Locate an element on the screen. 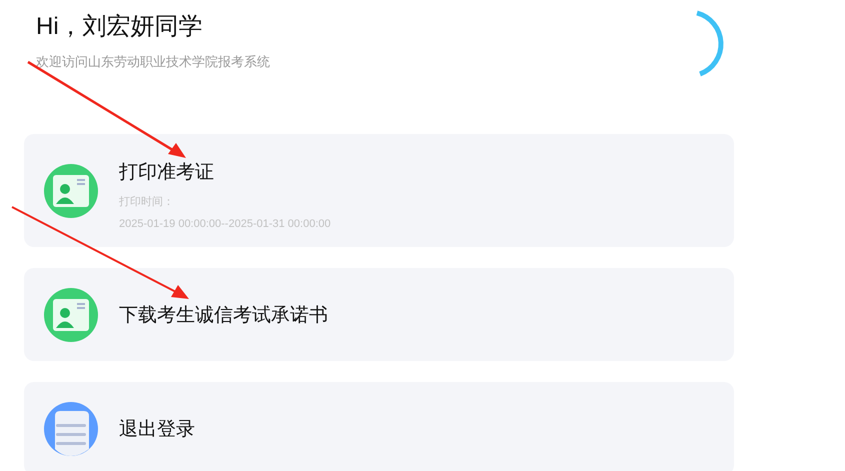  menu-title: 下载考生诚信考试承诺书 is located at coordinates (223, 316).